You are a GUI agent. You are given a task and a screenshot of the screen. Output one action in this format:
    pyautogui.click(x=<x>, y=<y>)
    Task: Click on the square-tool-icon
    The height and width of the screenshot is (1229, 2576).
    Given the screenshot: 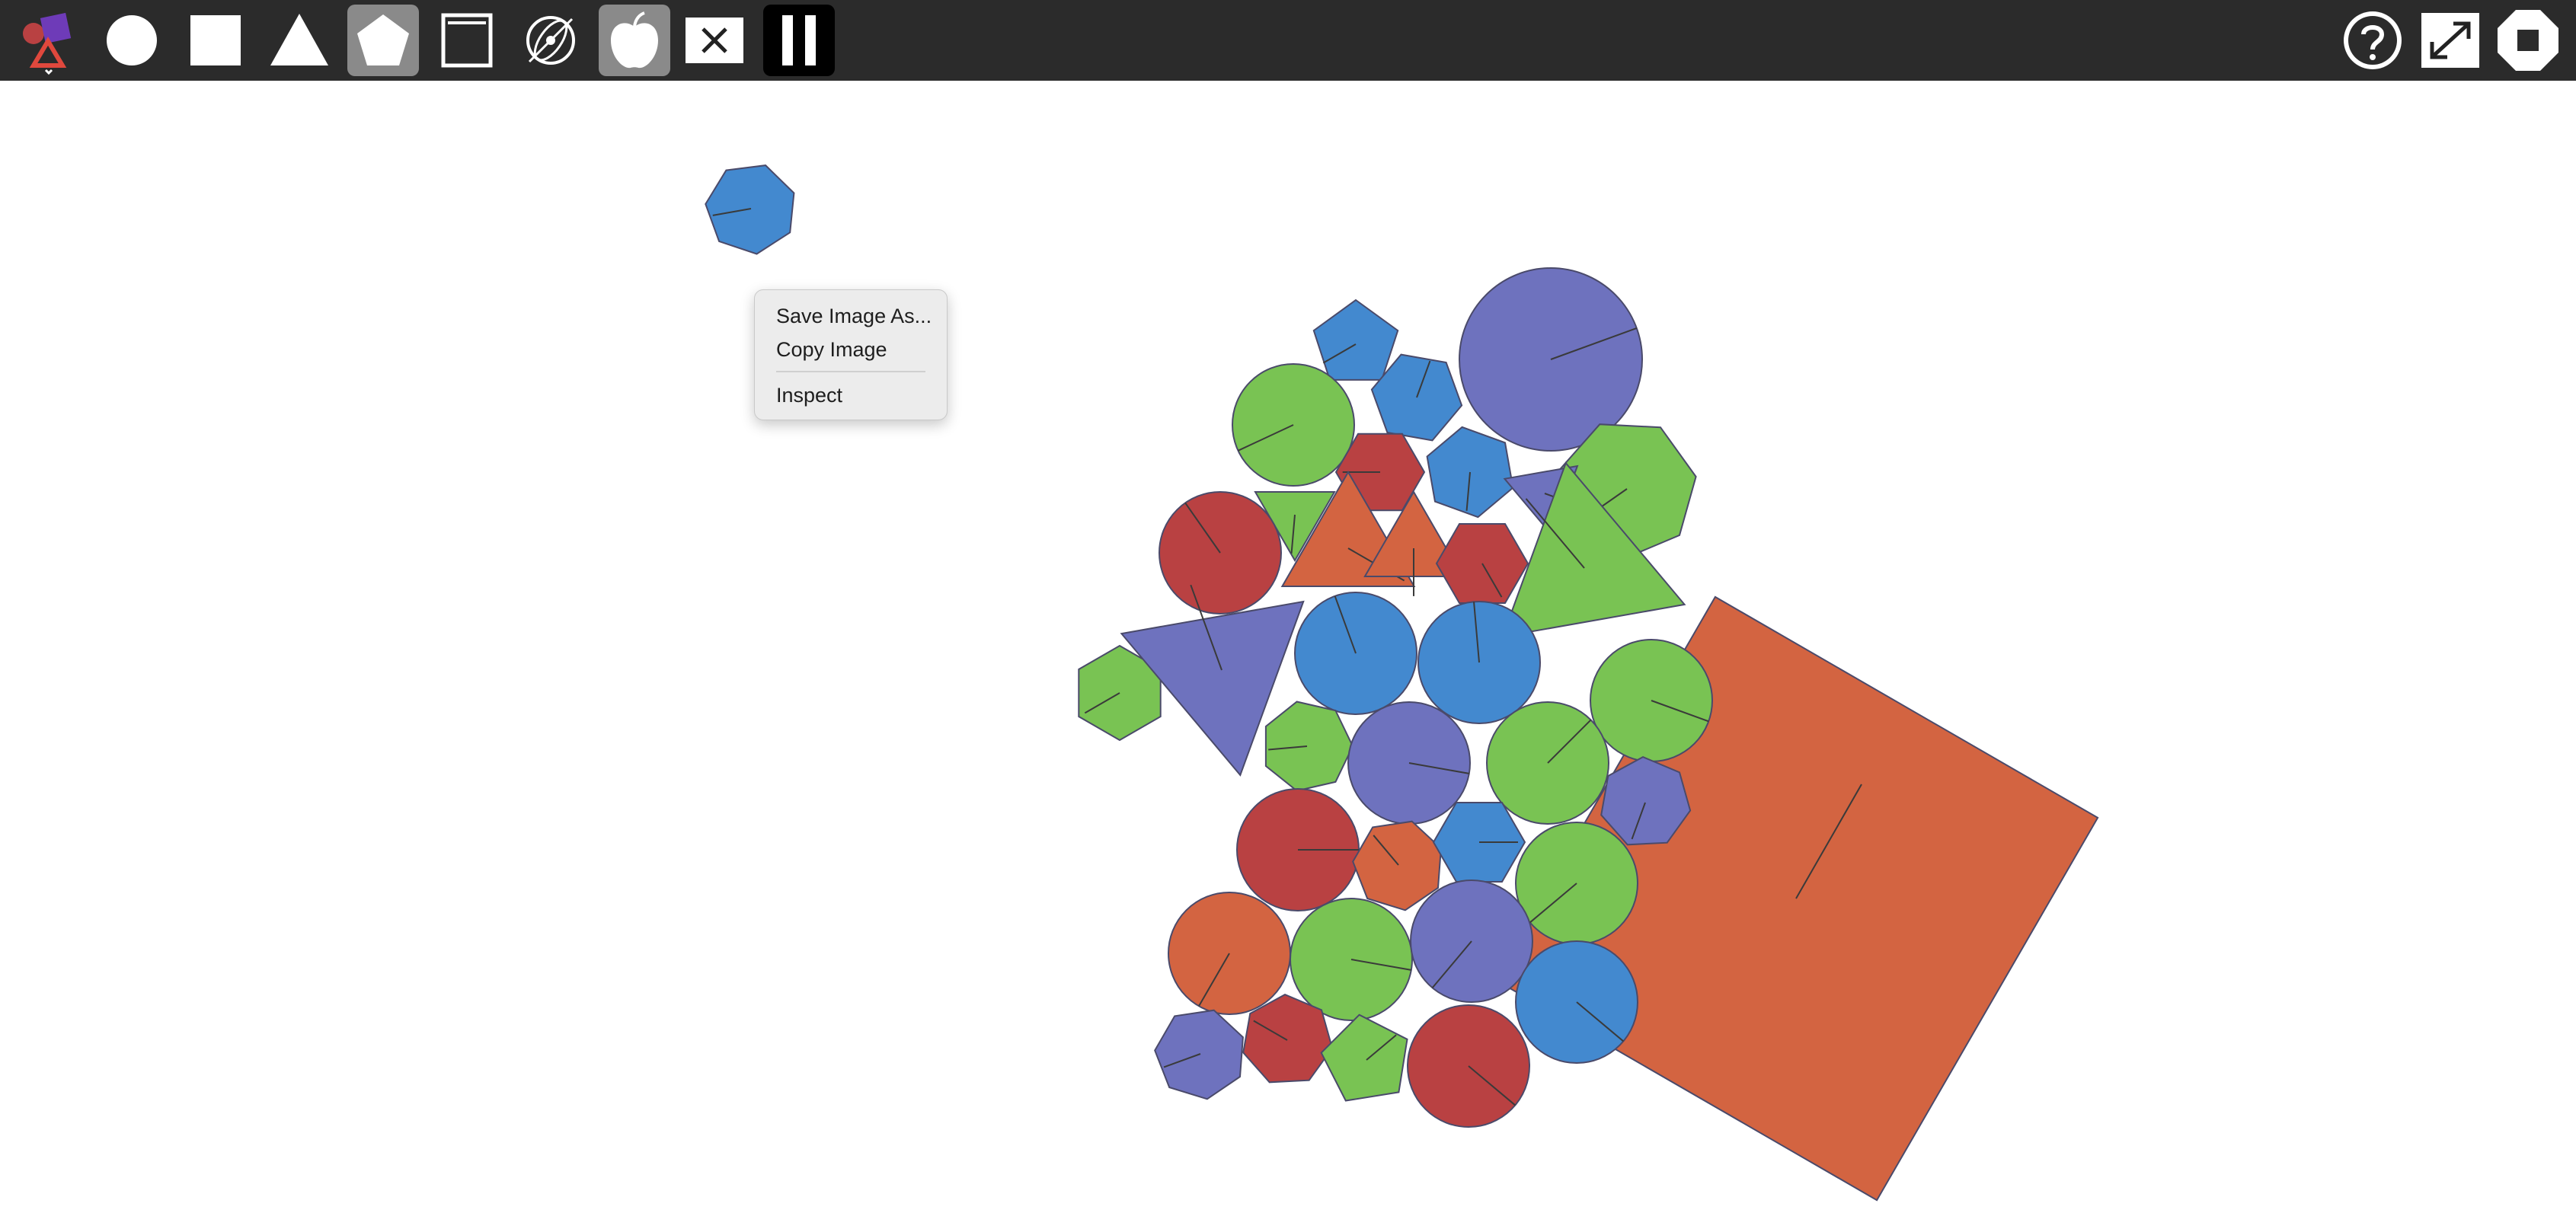 What is the action you would take?
    pyautogui.click(x=216, y=40)
    